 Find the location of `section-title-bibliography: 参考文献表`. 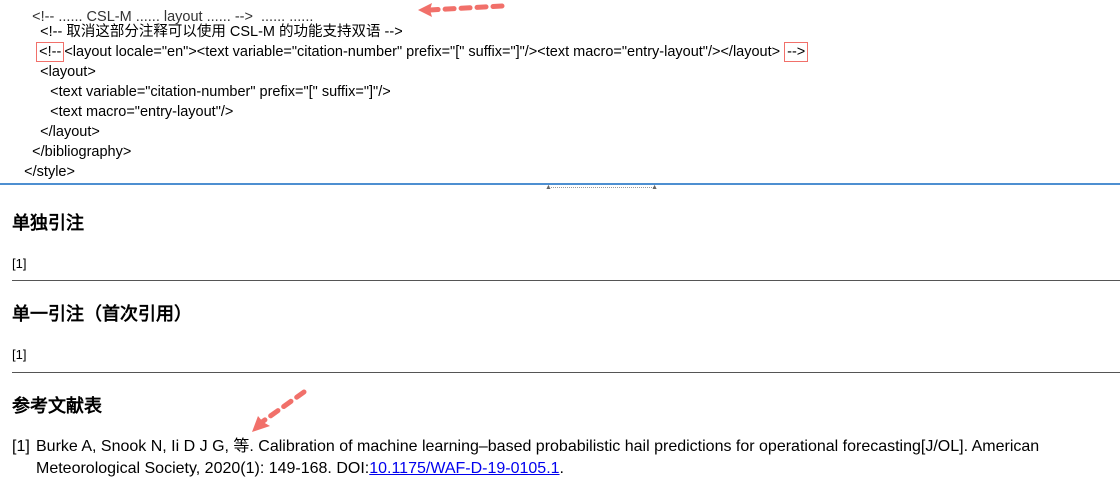

section-title-bibliography: 参考文献表 is located at coordinates (57, 406).